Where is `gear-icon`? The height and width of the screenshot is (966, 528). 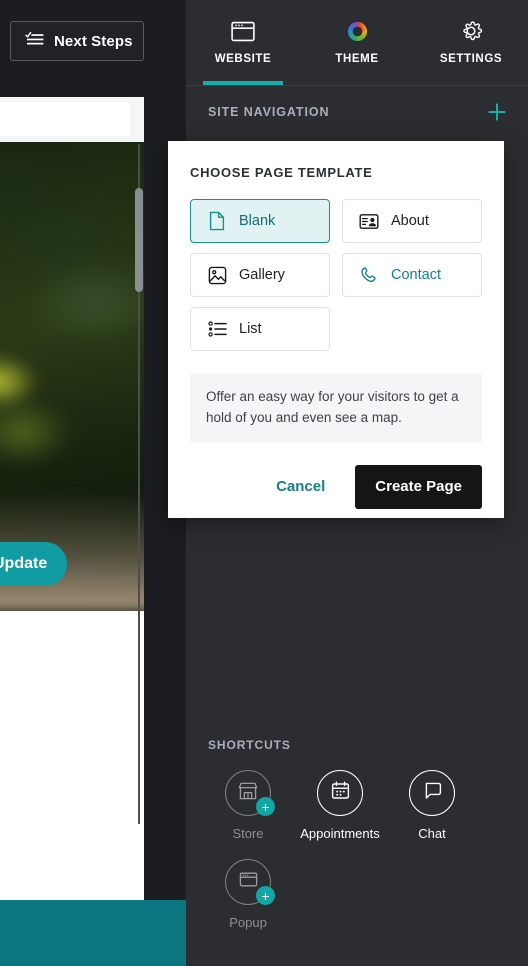
gear-icon is located at coordinates (471, 31).